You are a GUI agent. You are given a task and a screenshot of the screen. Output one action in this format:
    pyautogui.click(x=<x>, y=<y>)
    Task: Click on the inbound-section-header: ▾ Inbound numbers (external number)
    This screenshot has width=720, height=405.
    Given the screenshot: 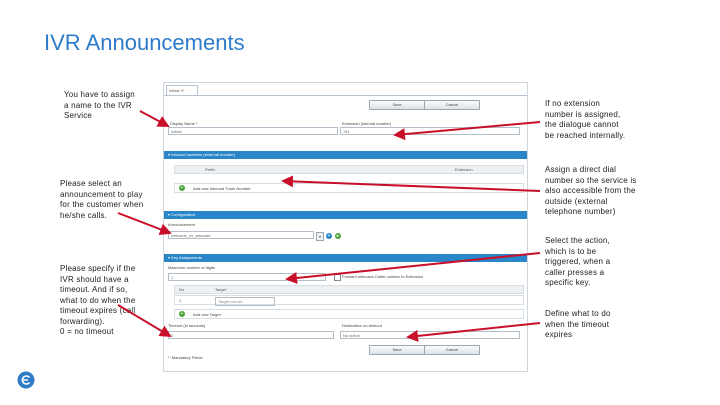 What is the action you would take?
    pyautogui.click(x=345, y=155)
    